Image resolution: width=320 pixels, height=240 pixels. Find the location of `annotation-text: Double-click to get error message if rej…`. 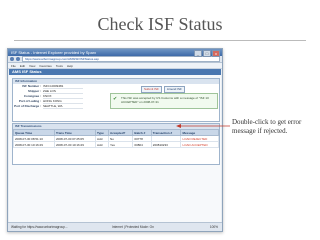

annotation-text: Double-click to get error message if rej… is located at coordinates (267, 126).